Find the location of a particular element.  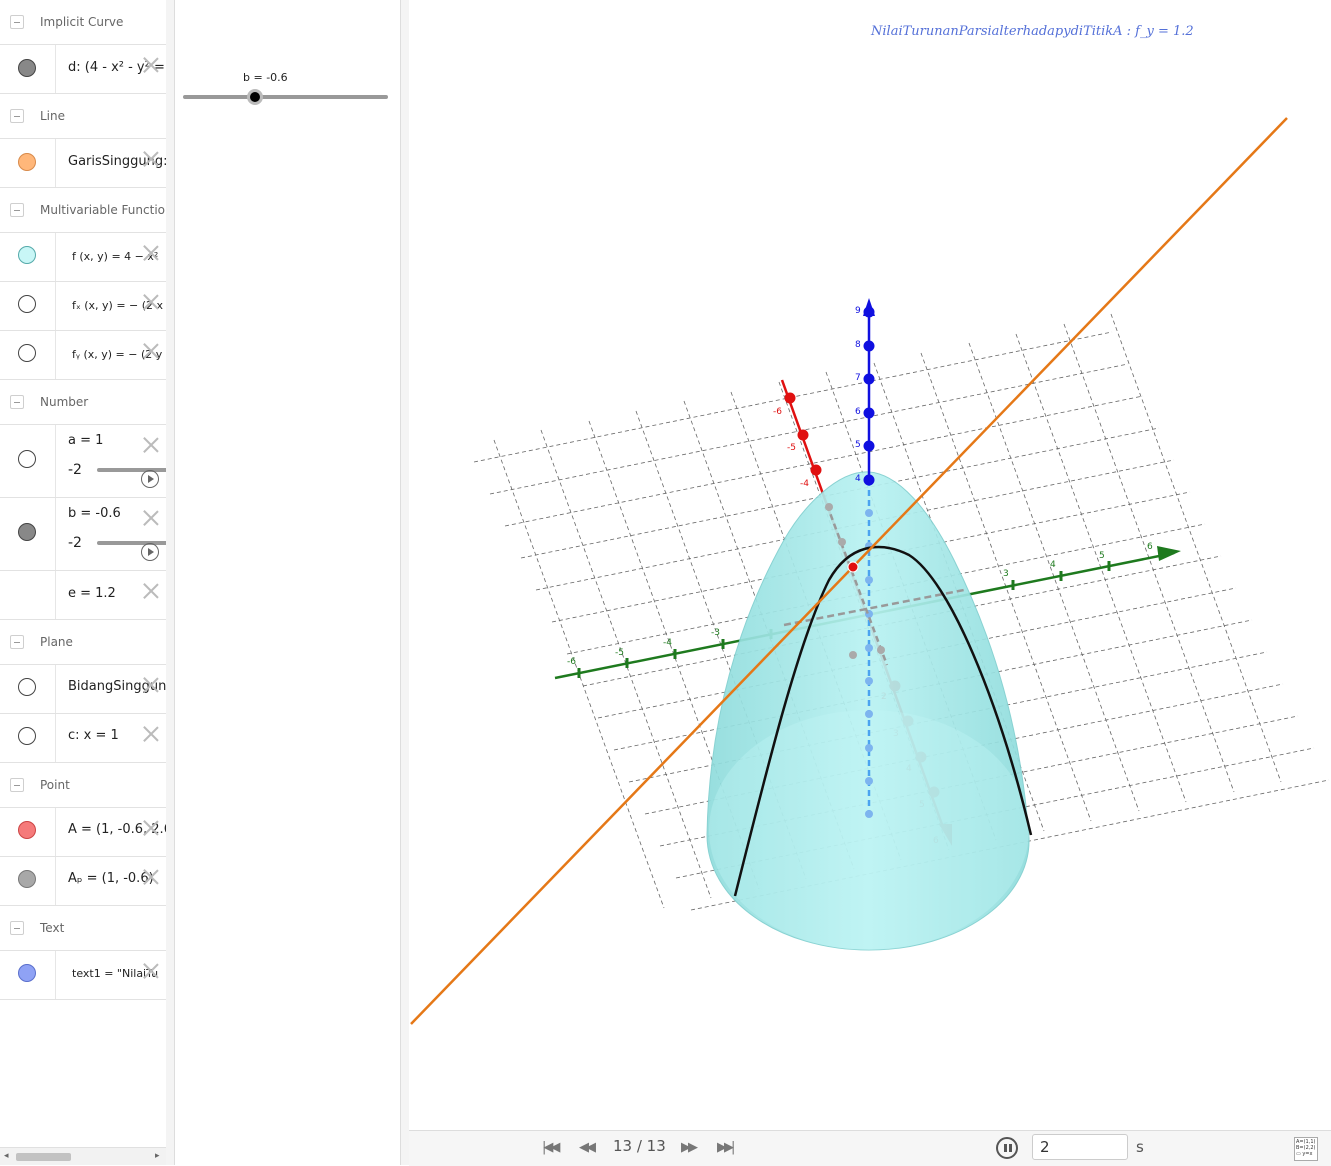

visibility-toggle-A is located at coordinates (27, 830).